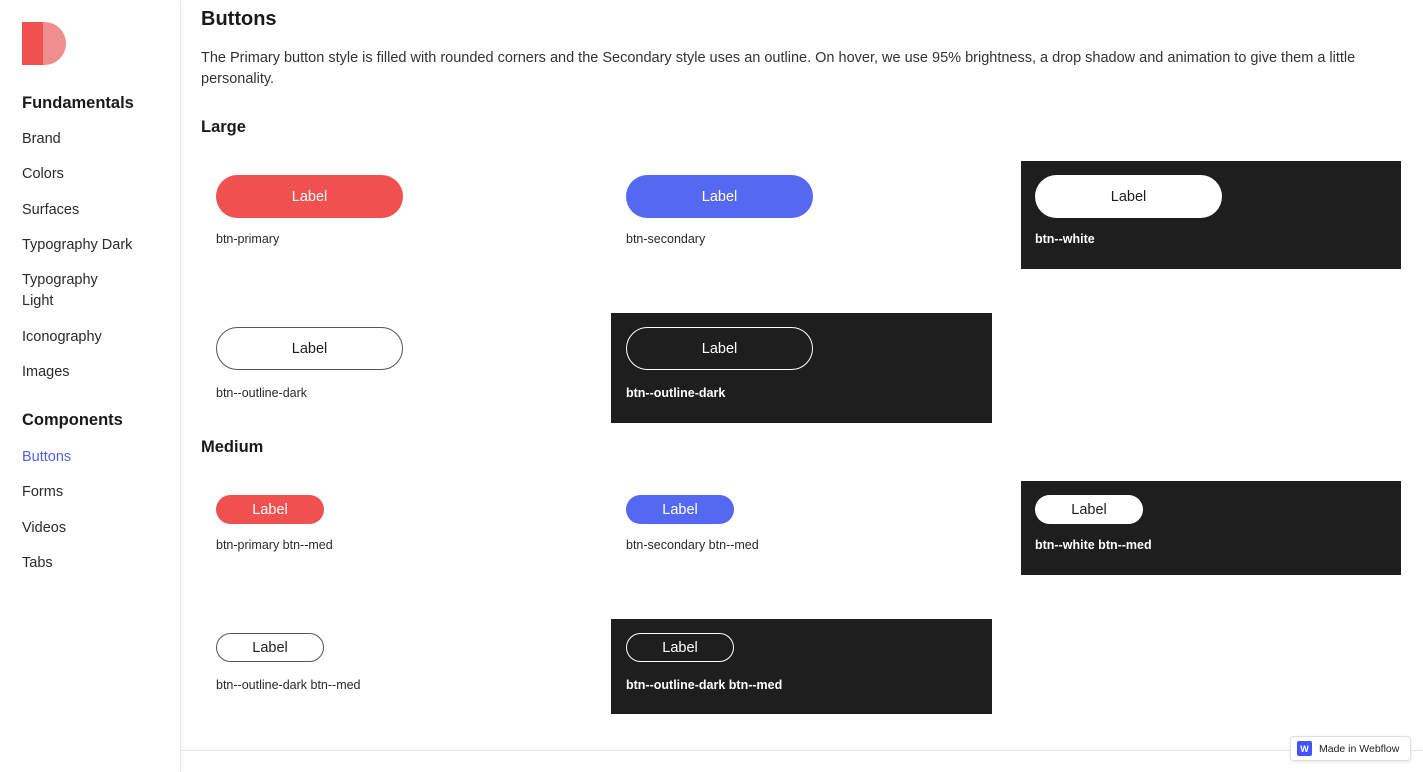  What do you see at coordinates (1128, 196) in the screenshot?
I see `white-button-large: Label` at bounding box center [1128, 196].